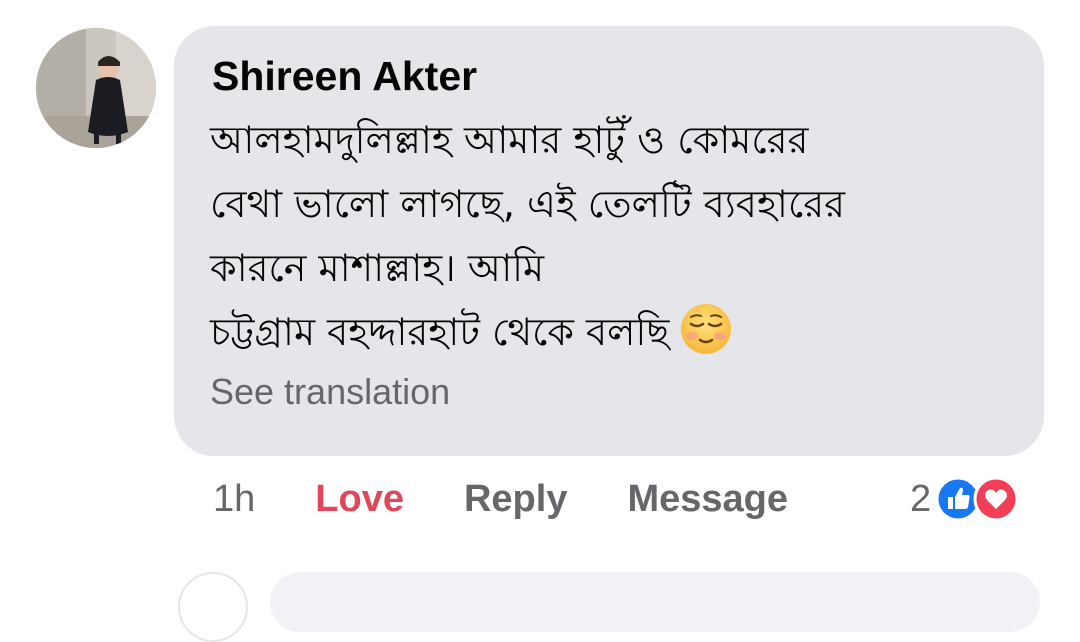  What do you see at coordinates (921, 498) in the screenshot?
I see `reaction-count: 2` at bounding box center [921, 498].